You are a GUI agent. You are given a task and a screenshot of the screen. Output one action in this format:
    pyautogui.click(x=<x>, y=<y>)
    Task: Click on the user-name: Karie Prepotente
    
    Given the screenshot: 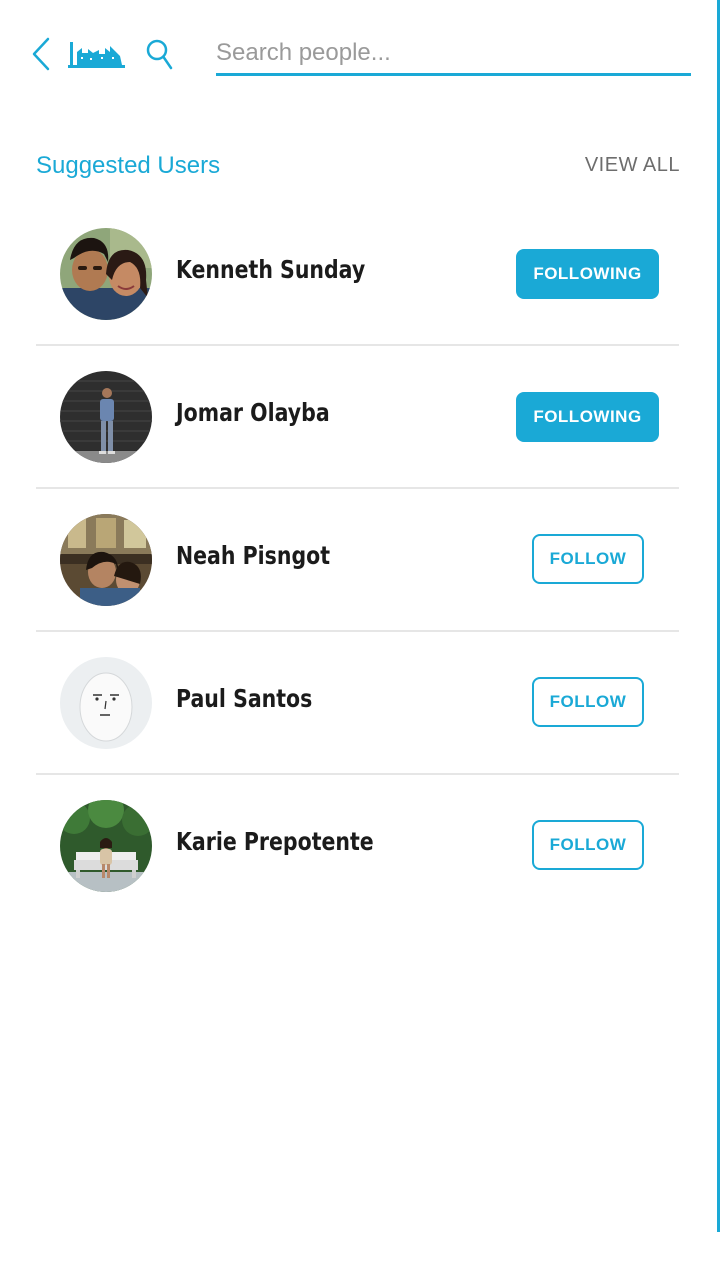 What is the action you would take?
    pyautogui.click(x=275, y=841)
    